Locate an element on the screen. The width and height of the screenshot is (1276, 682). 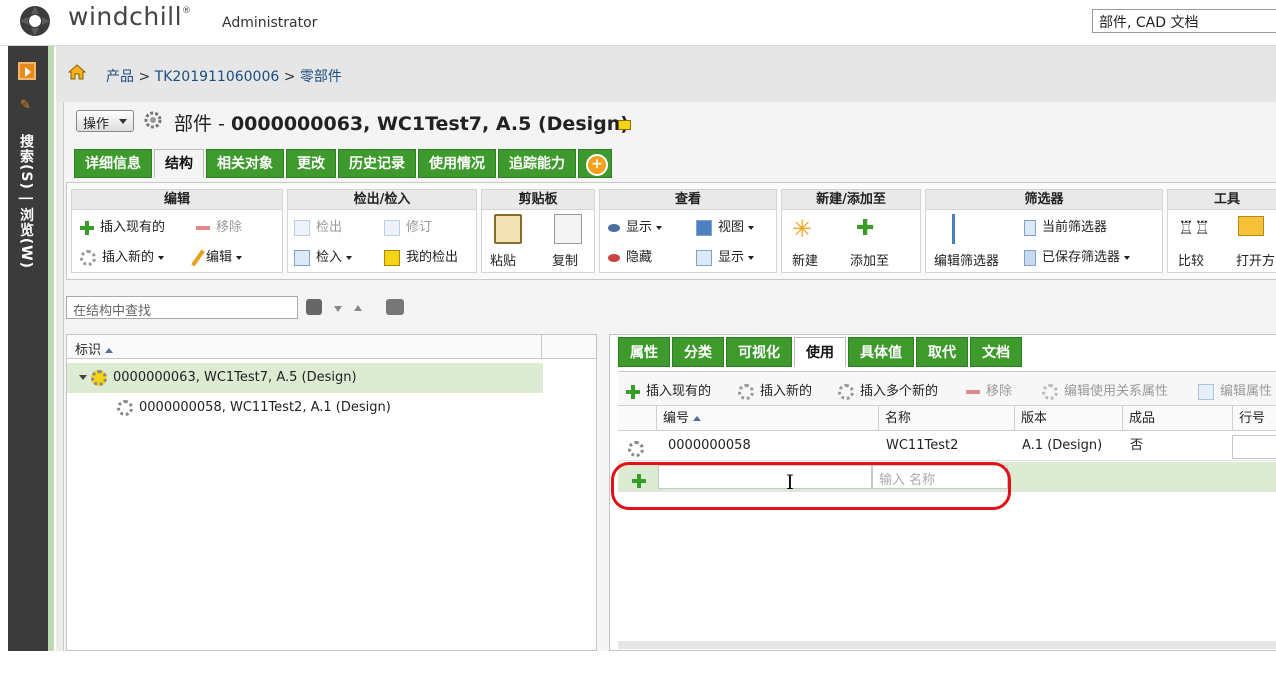
insert-new-button: 插入新的 is located at coordinates (122, 256).